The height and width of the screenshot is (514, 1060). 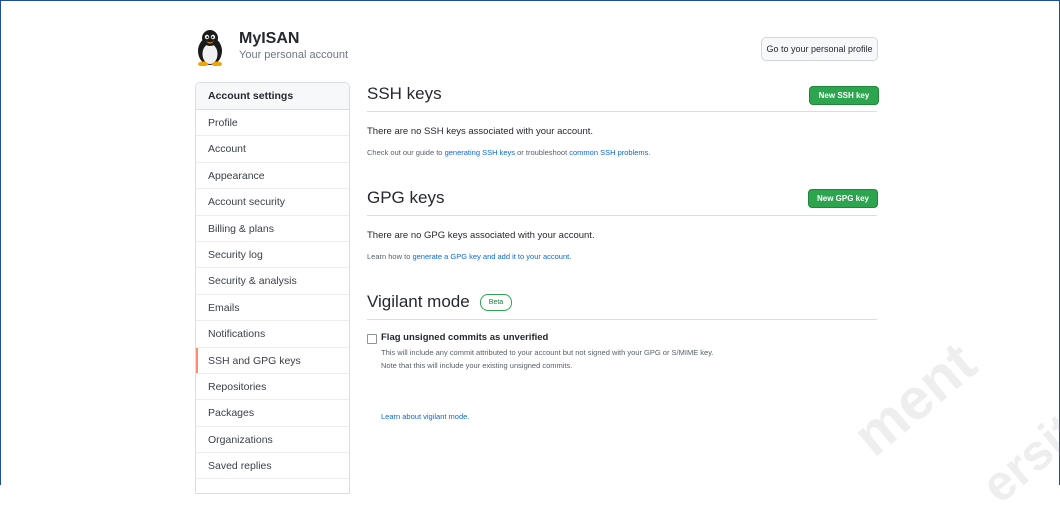 I want to click on beta-badge: Beta, so click(x=496, y=302).